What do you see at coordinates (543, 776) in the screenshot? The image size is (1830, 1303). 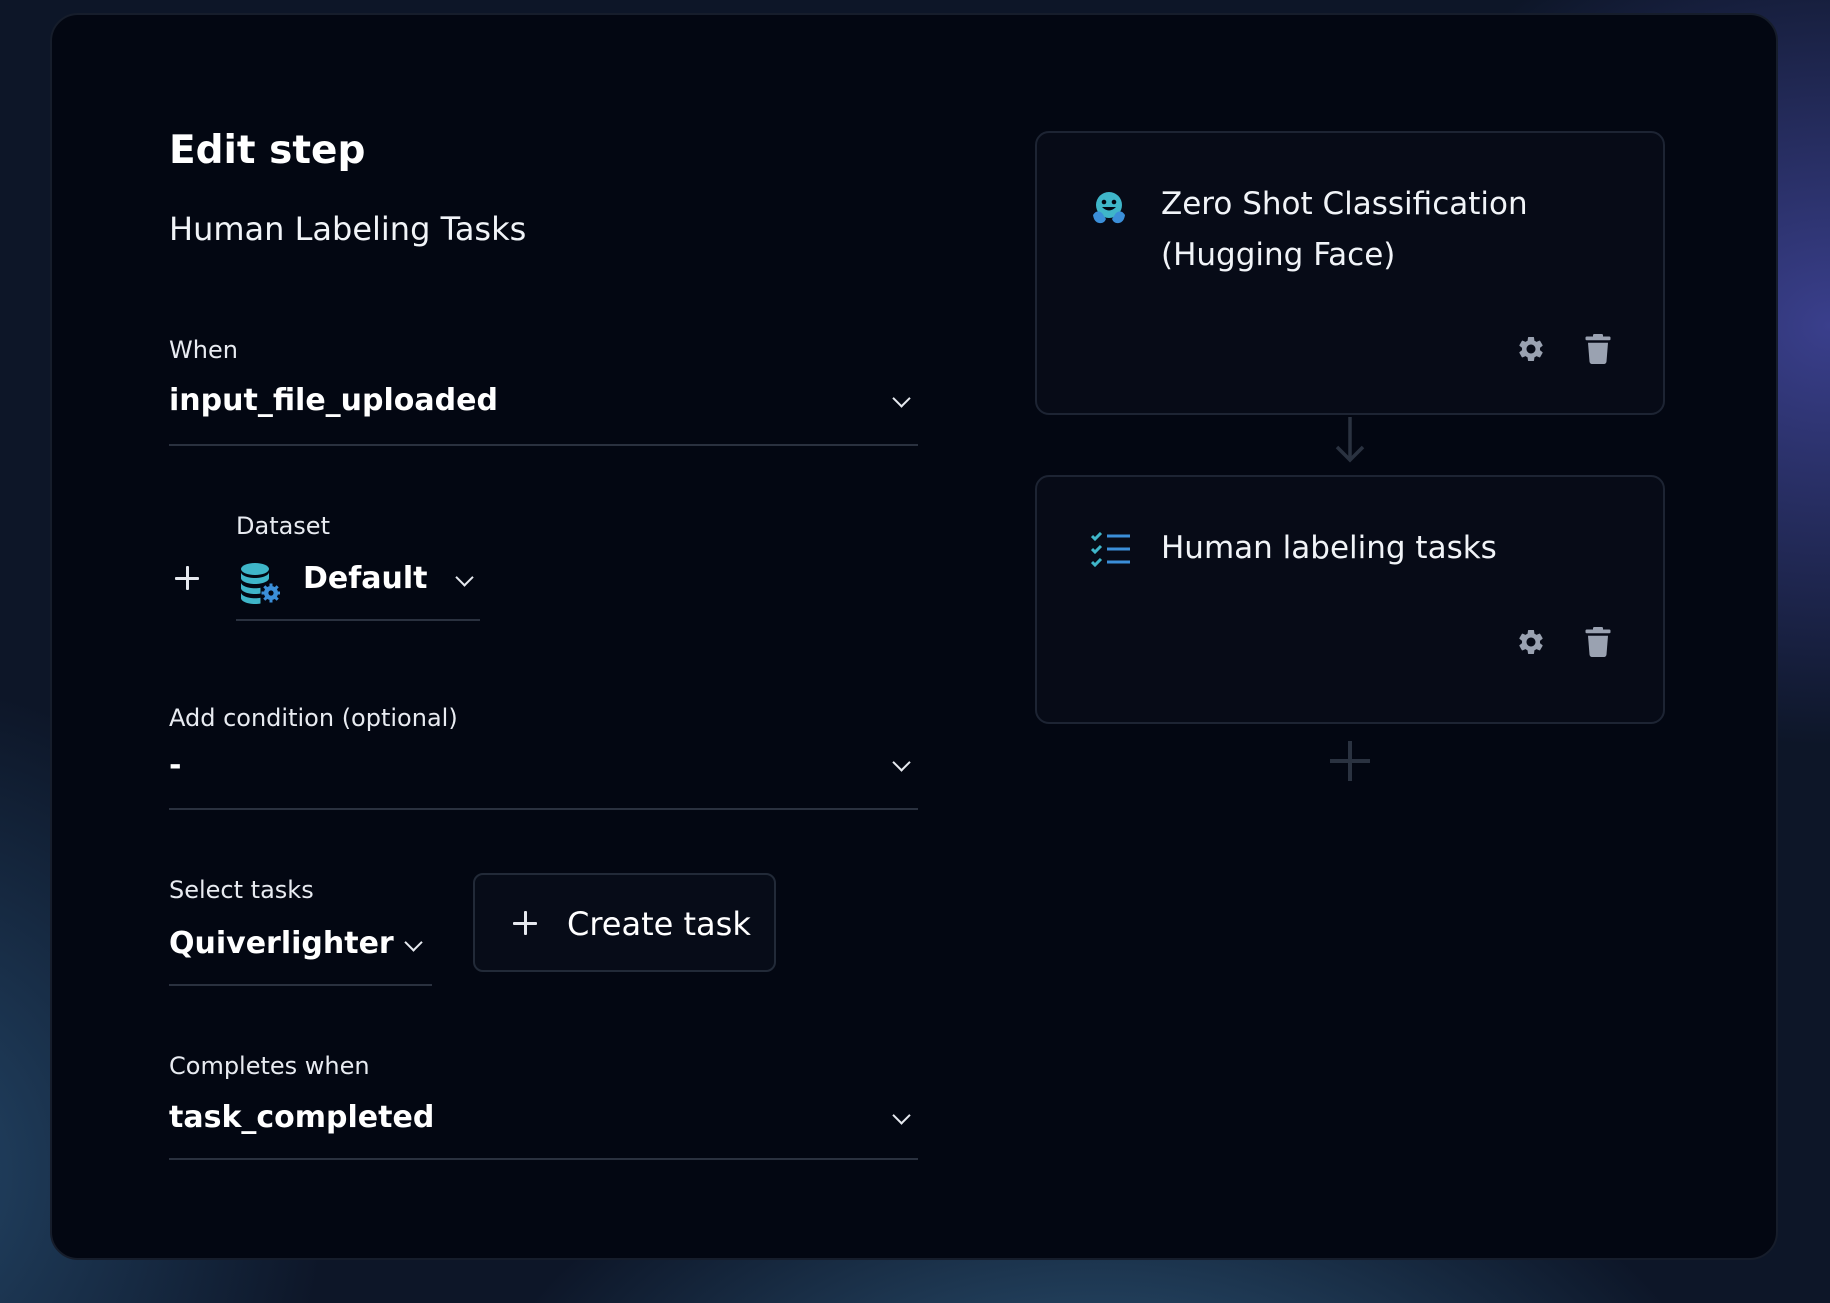 I see `condition-select: -` at bounding box center [543, 776].